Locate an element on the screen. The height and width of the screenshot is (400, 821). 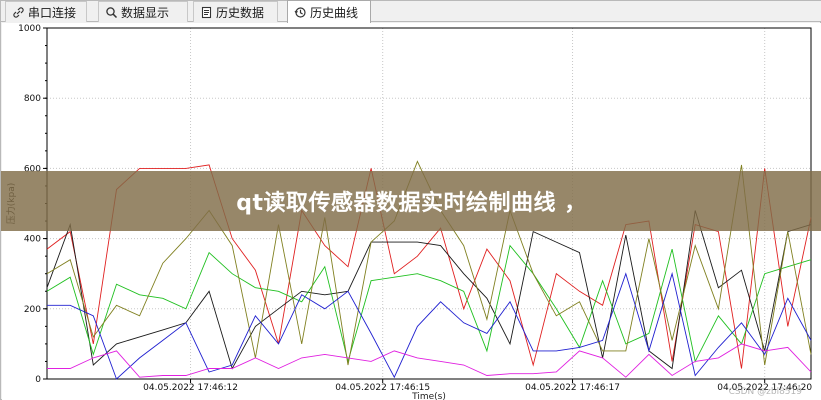
x-axis-title: Time(s) is located at coordinates (428, 396).